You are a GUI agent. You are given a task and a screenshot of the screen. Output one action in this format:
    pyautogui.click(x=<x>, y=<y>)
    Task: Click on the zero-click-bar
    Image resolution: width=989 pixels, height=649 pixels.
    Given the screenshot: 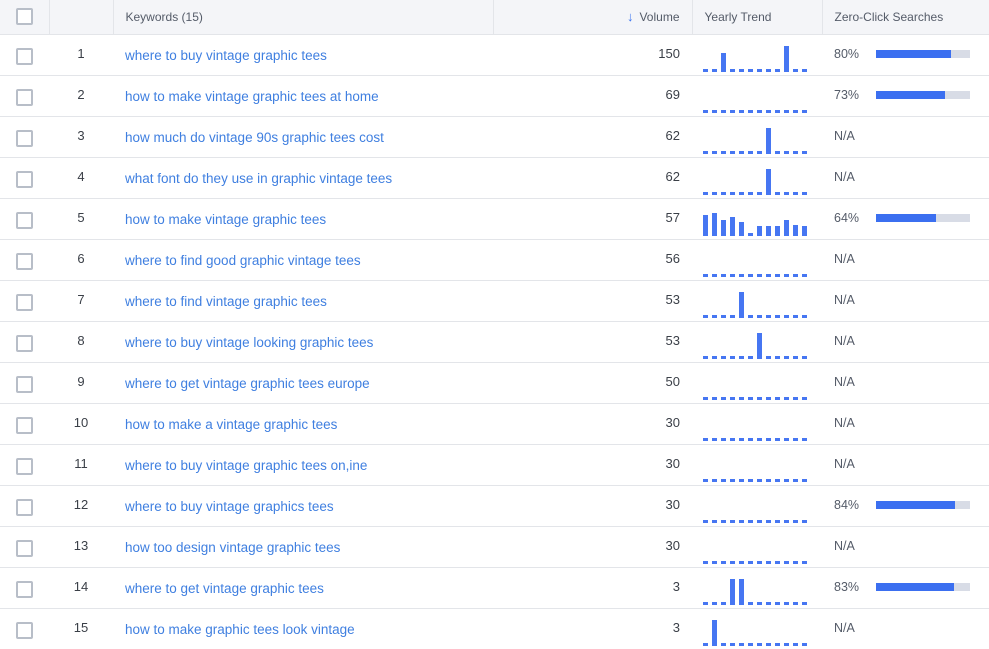 What is the action you would take?
    pyautogui.click(x=923, y=217)
    